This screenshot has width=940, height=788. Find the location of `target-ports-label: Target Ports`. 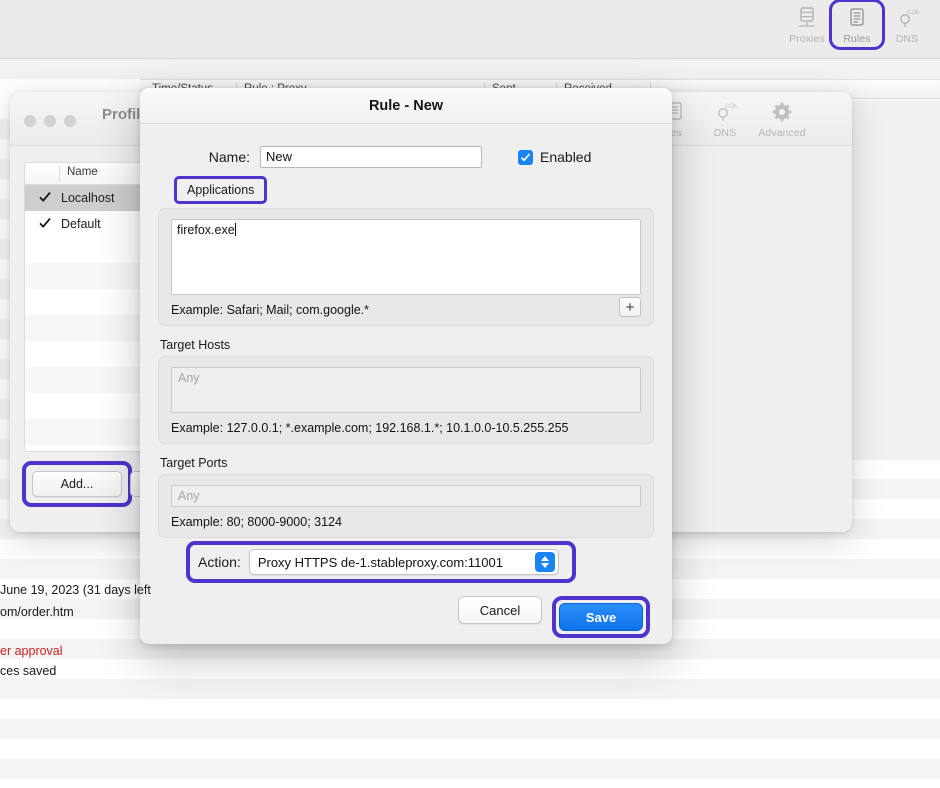

target-ports-label: Target Ports is located at coordinates (194, 463).